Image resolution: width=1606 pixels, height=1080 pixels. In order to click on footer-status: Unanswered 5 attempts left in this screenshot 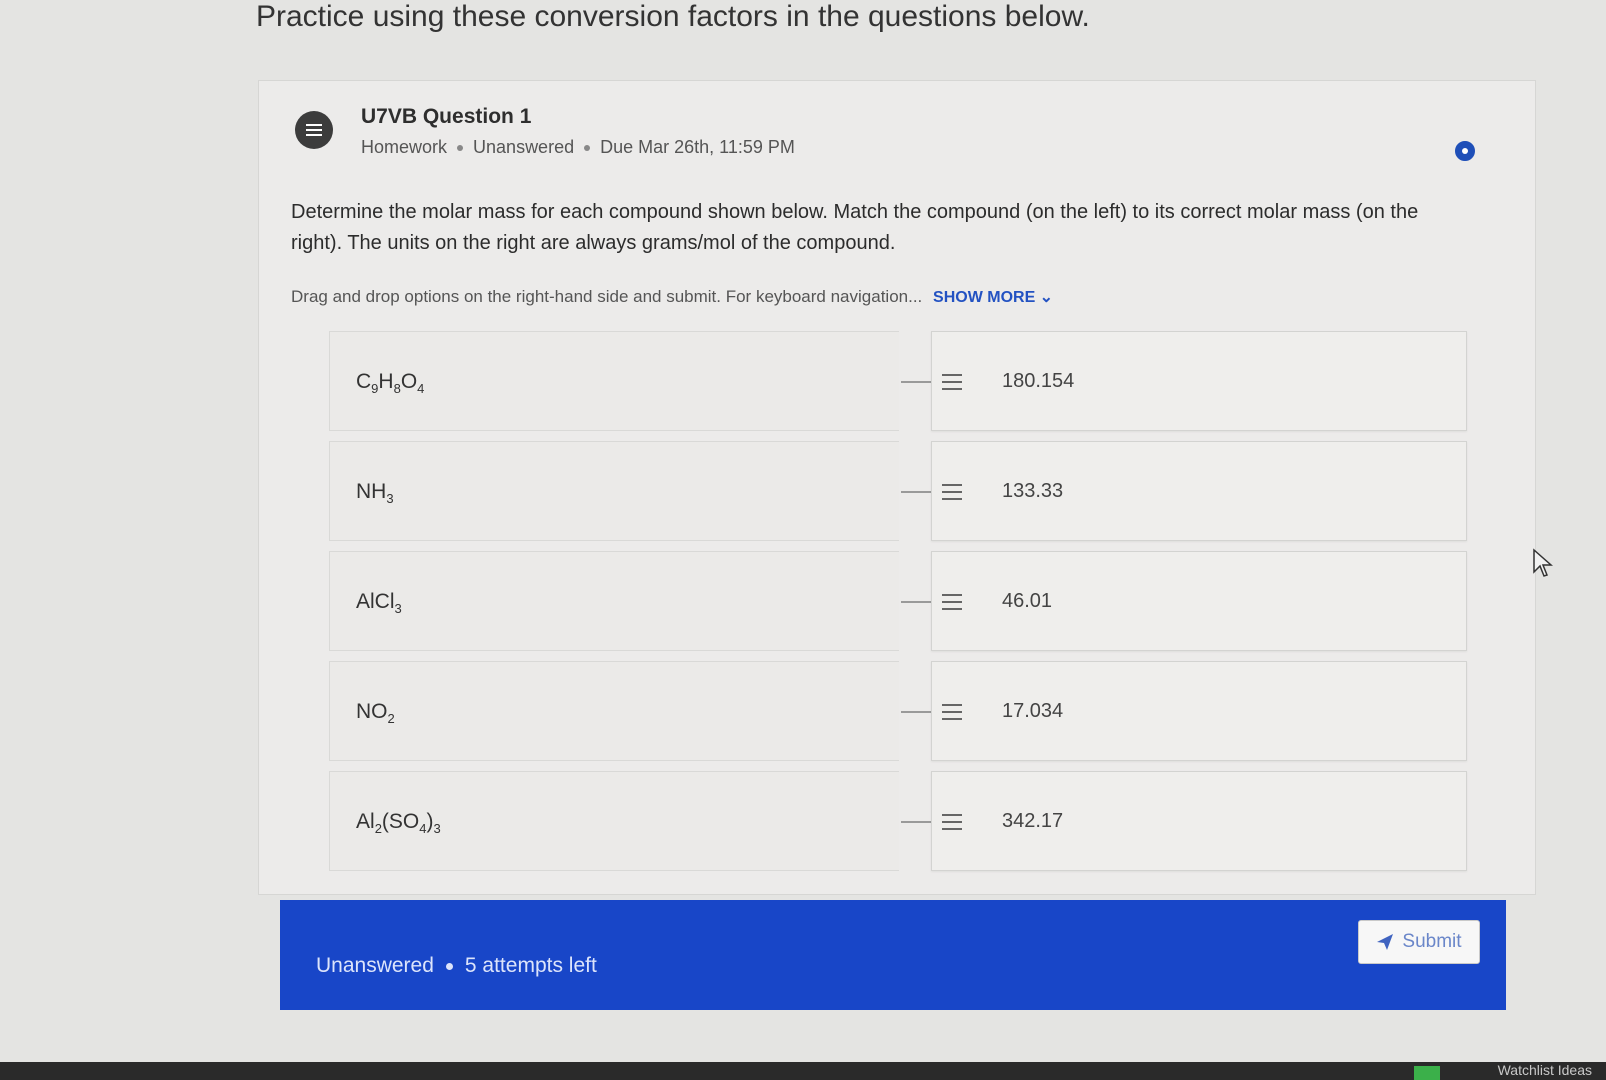, I will do `click(456, 966)`.